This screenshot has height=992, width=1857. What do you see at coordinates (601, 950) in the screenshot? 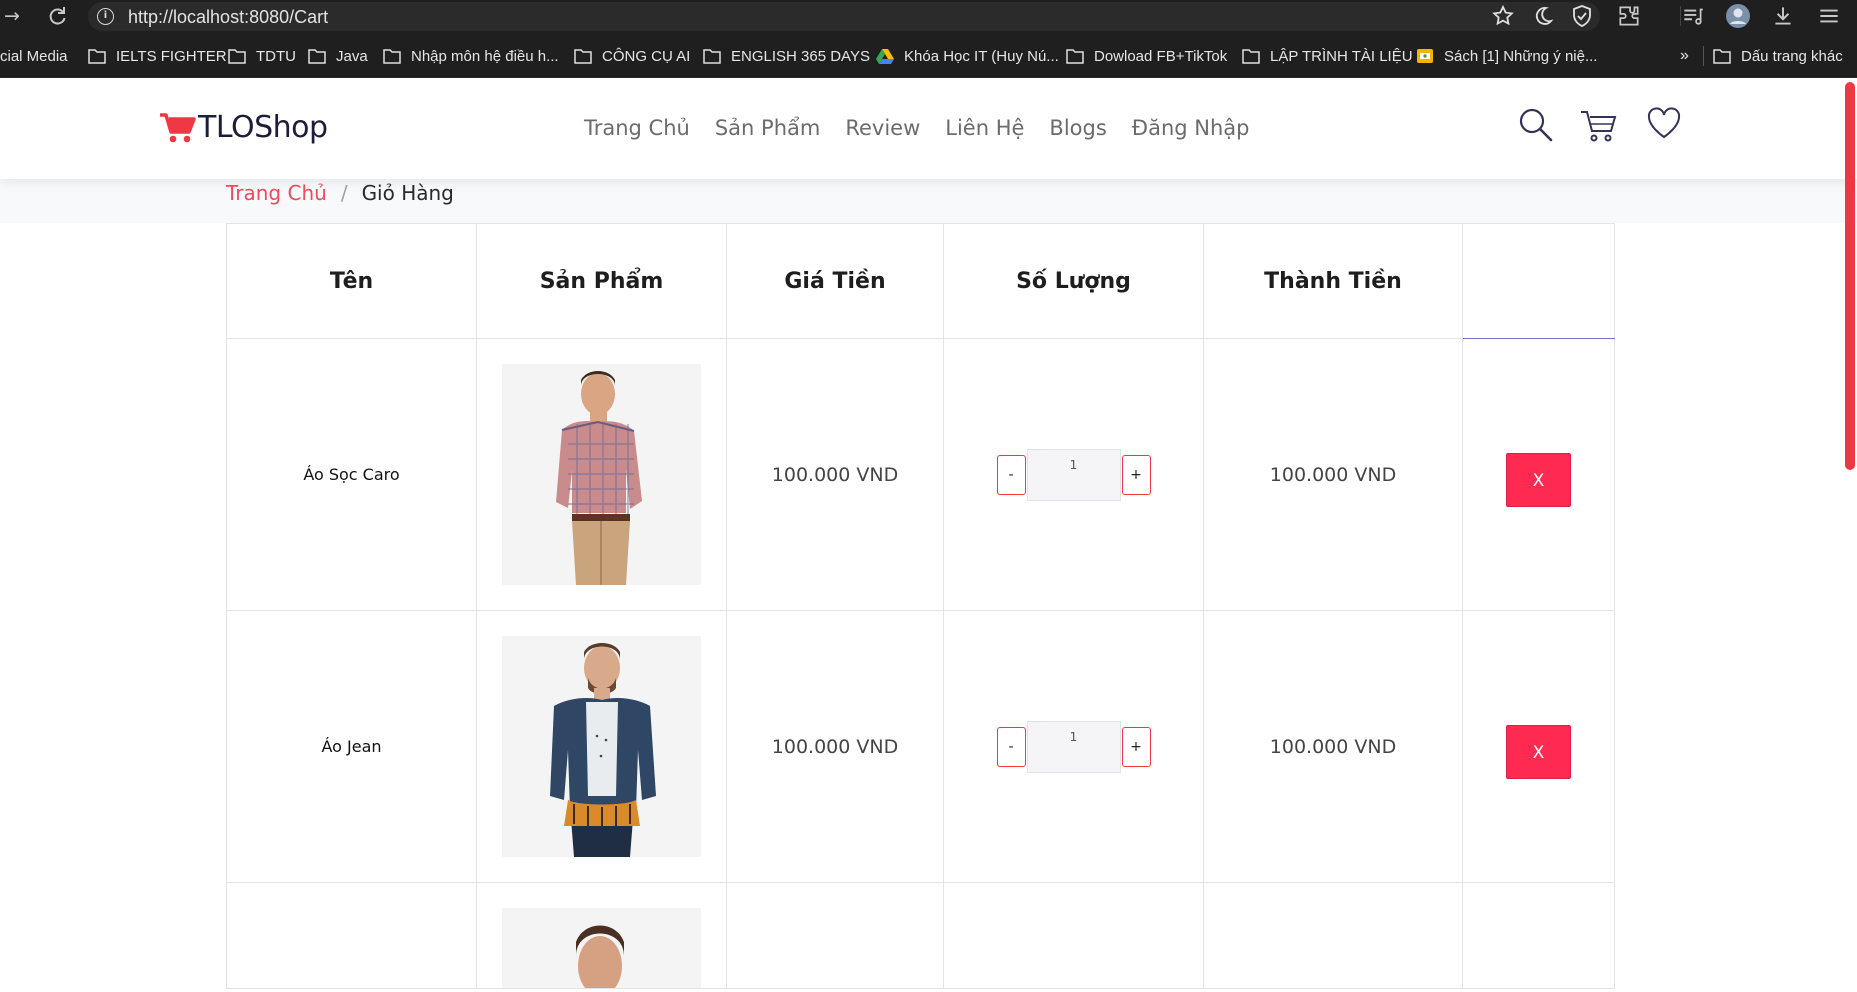
I see `product-image` at bounding box center [601, 950].